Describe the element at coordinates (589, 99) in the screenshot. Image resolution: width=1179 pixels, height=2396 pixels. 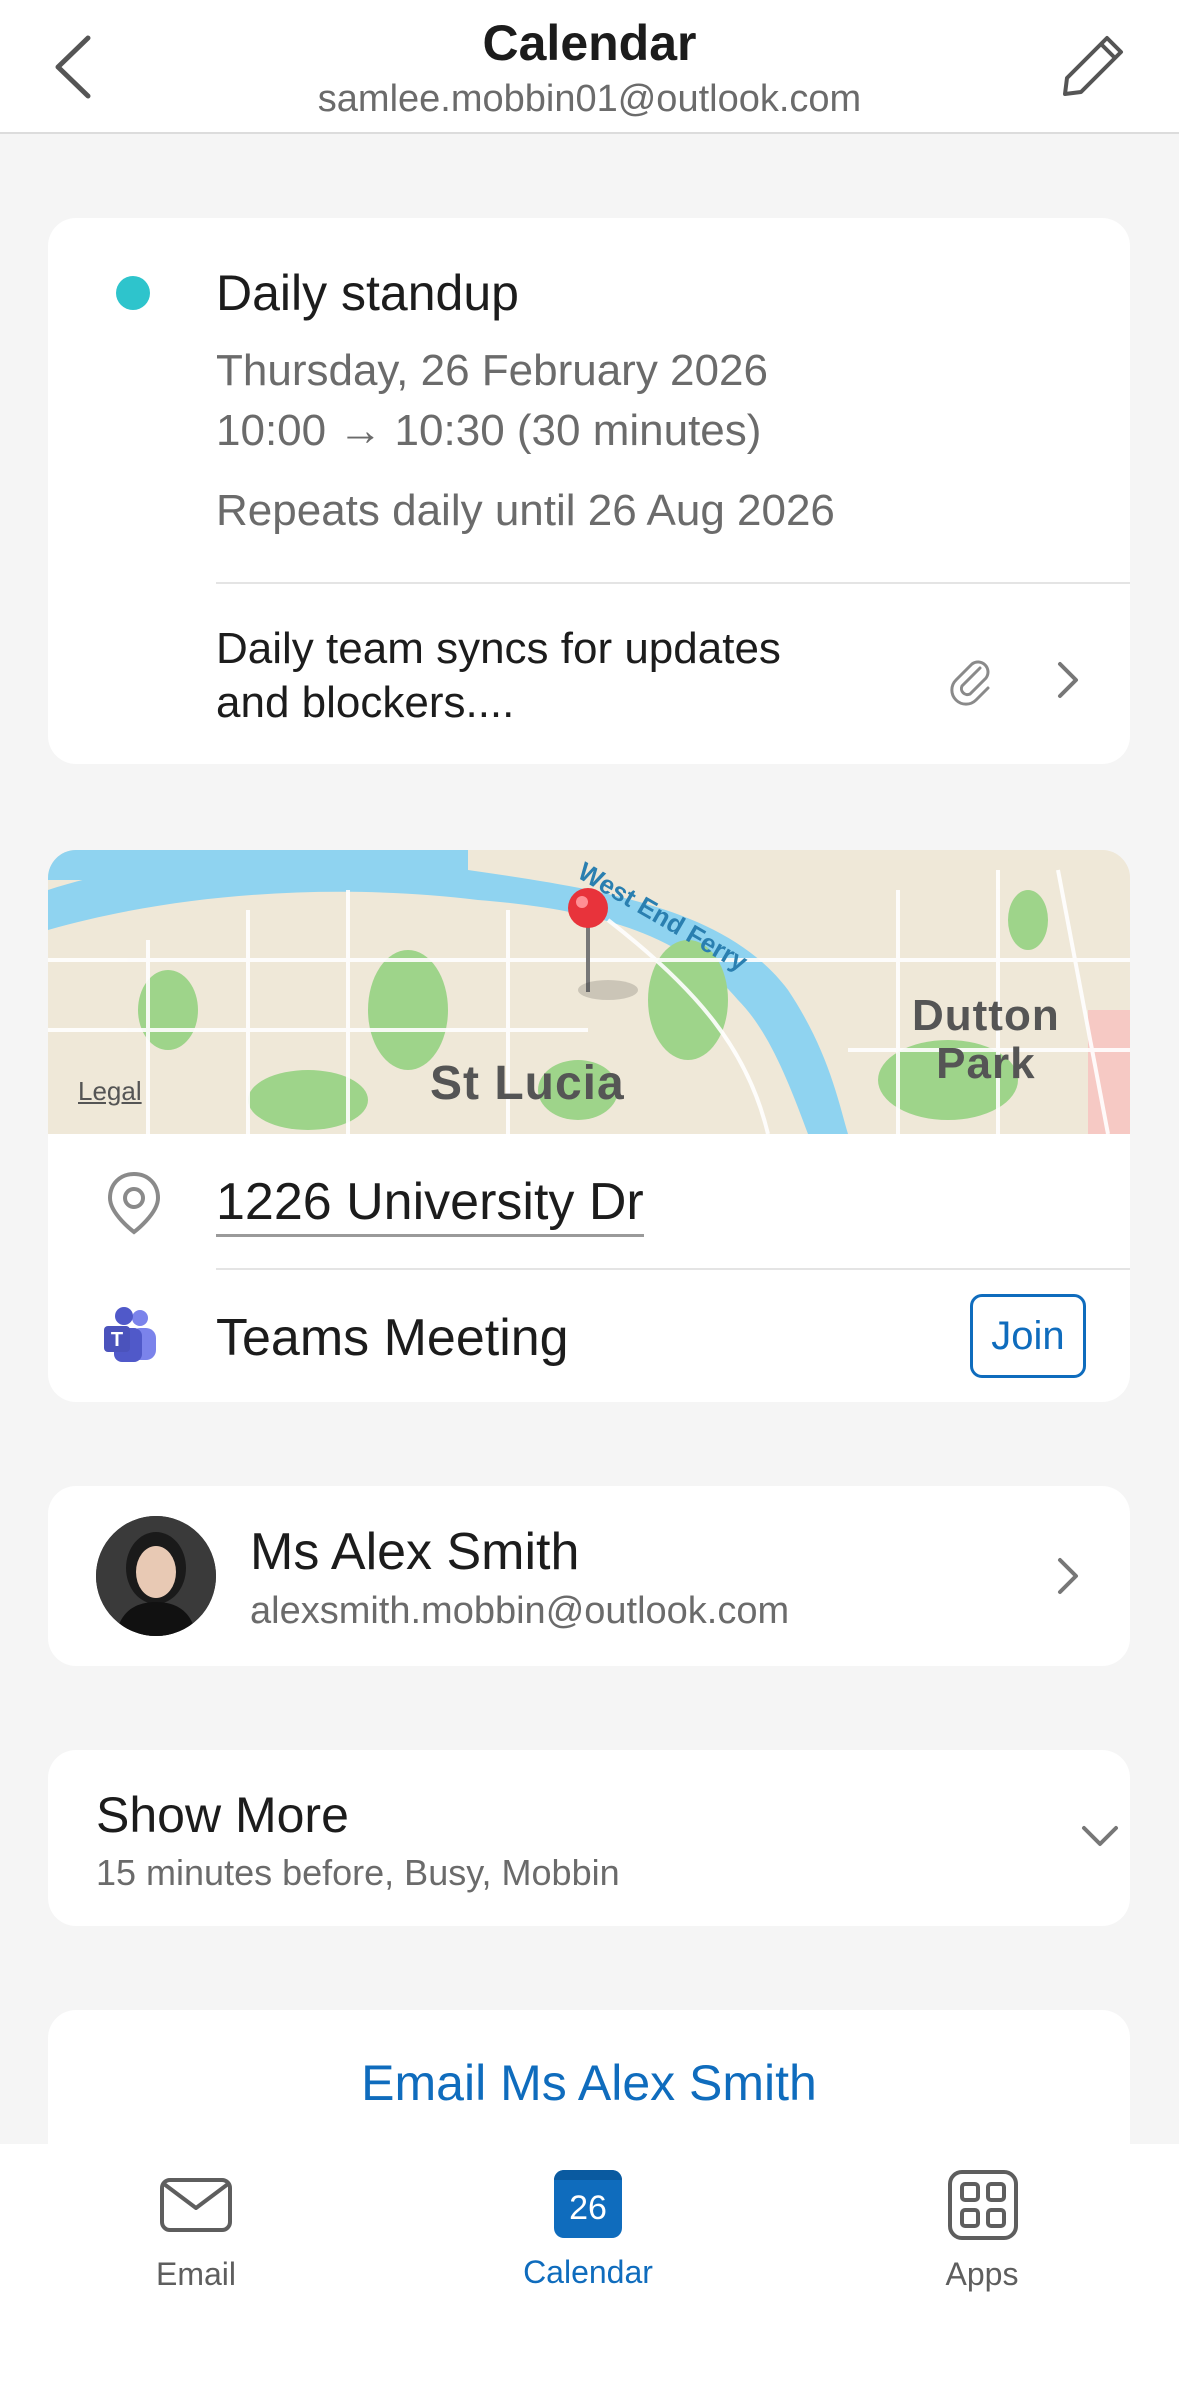
I see `account-email: samlee.mobbin01@outlook.com` at that location.